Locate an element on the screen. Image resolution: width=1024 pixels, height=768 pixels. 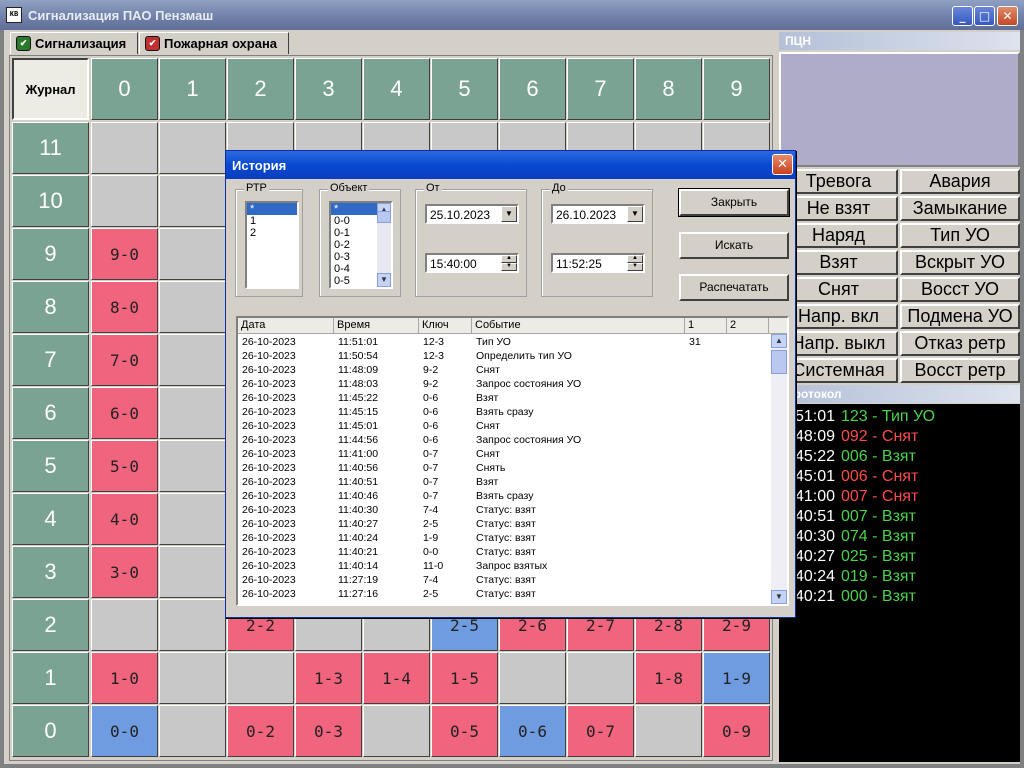
print-button: Распечатать is located at coordinates (734, 287).